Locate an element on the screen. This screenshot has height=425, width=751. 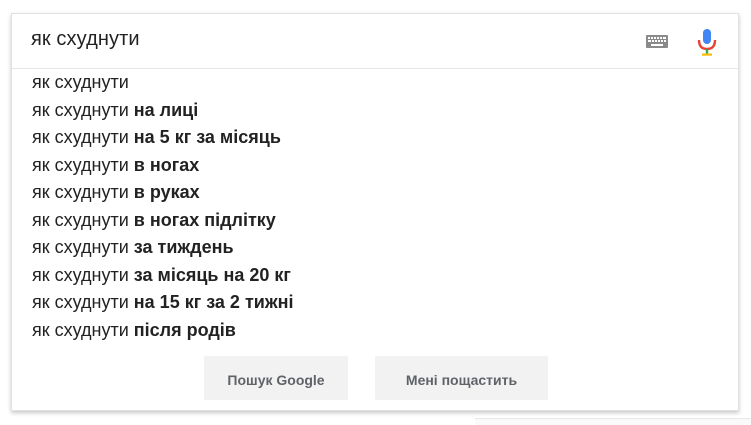
suggestion-completion: за тиждень is located at coordinates (183, 247).